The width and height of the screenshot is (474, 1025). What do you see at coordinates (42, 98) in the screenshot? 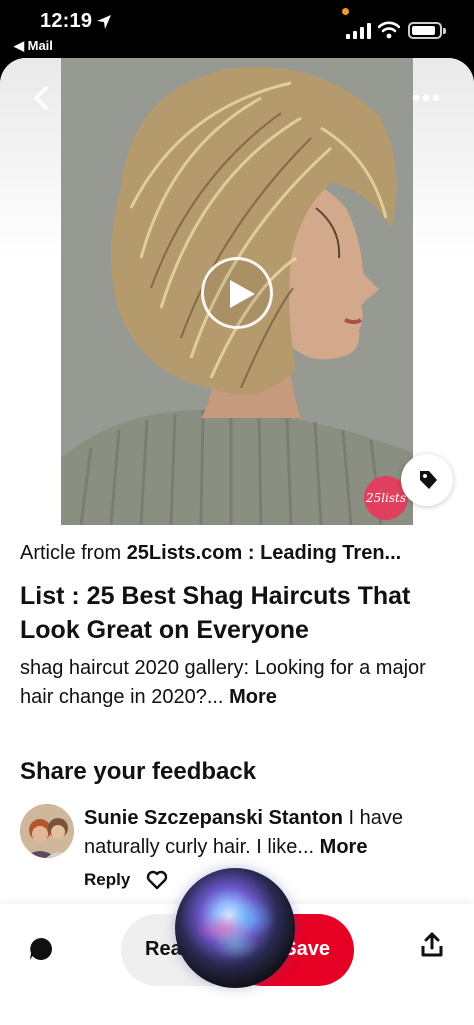
I see `back-button` at bounding box center [42, 98].